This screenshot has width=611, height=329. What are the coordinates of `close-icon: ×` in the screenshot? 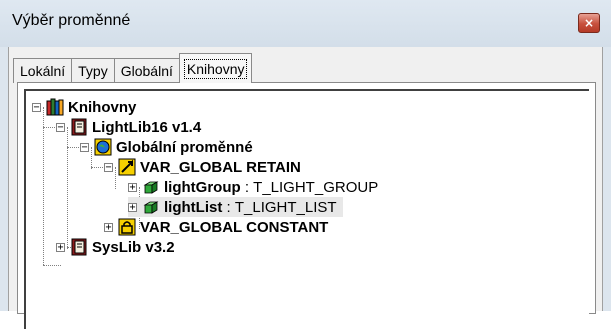 It's located at (589, 23).